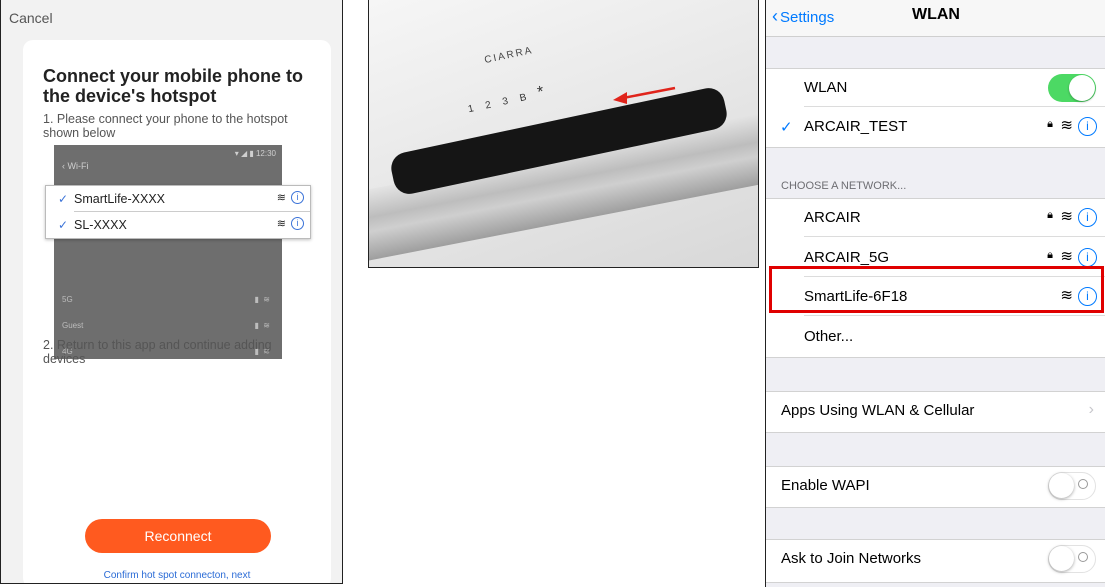 This screenshot has height=587, width=1105. What do you see at coordinates (168, 252) in the screenshot?
I see `phone-wifi-illustration: ▾ ◢ ▮ 12:30 ‹ Wi-Fi 5G ▮ ≋ Guest ▮ ≋ 4G ▮ ≋` at bounding box center [168, 252].